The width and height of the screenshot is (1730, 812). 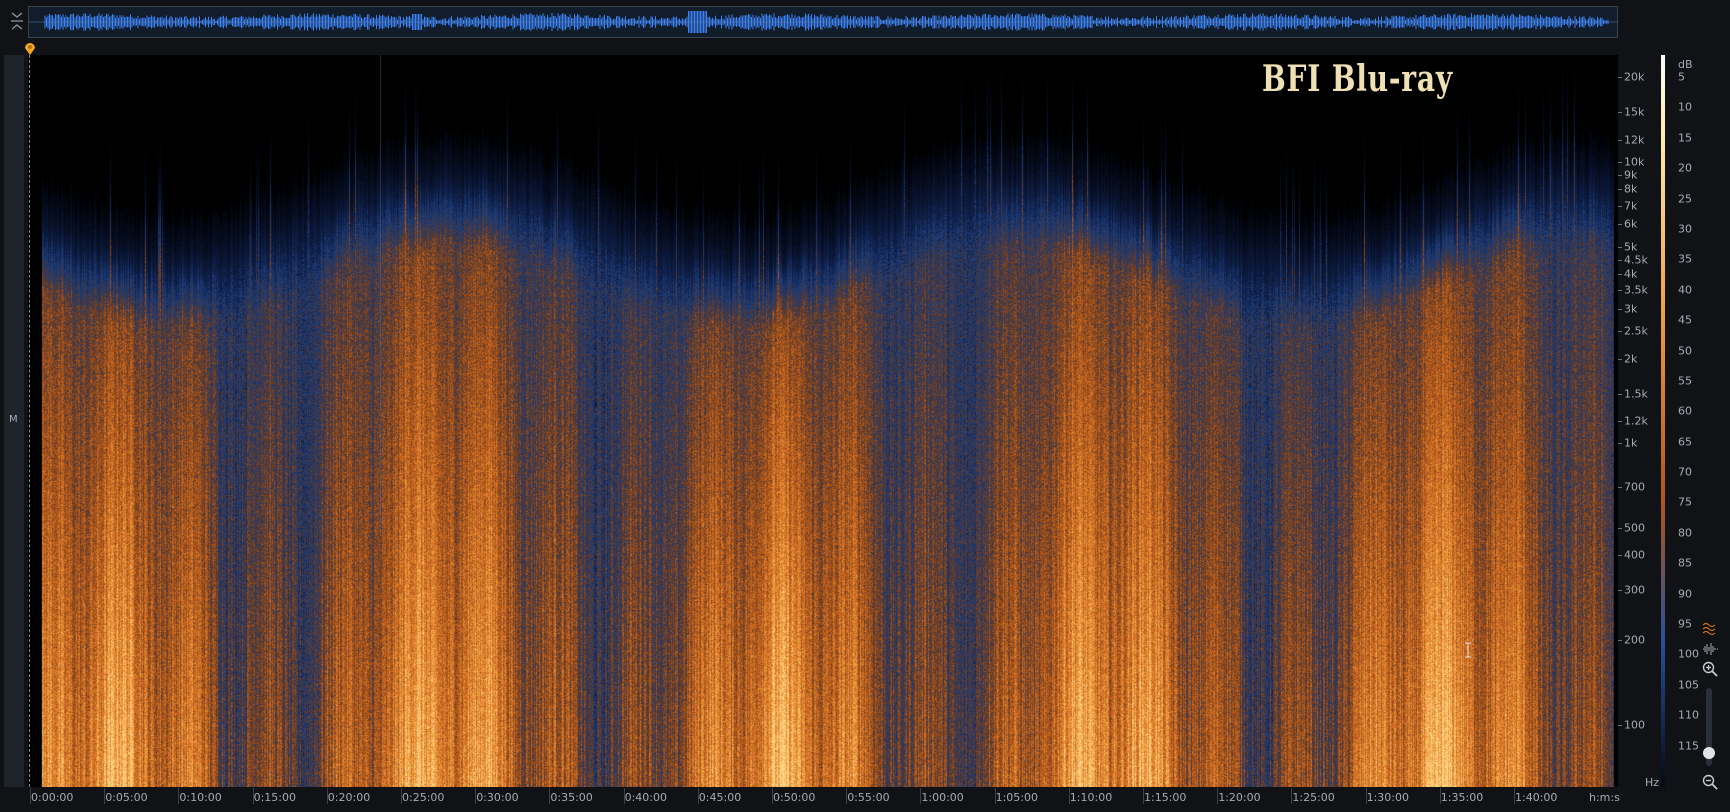 What do you see at coordinates (1688, 654) in the screenshot?
I see `db-tick-label: 100` at bounding box center [1688, 654].